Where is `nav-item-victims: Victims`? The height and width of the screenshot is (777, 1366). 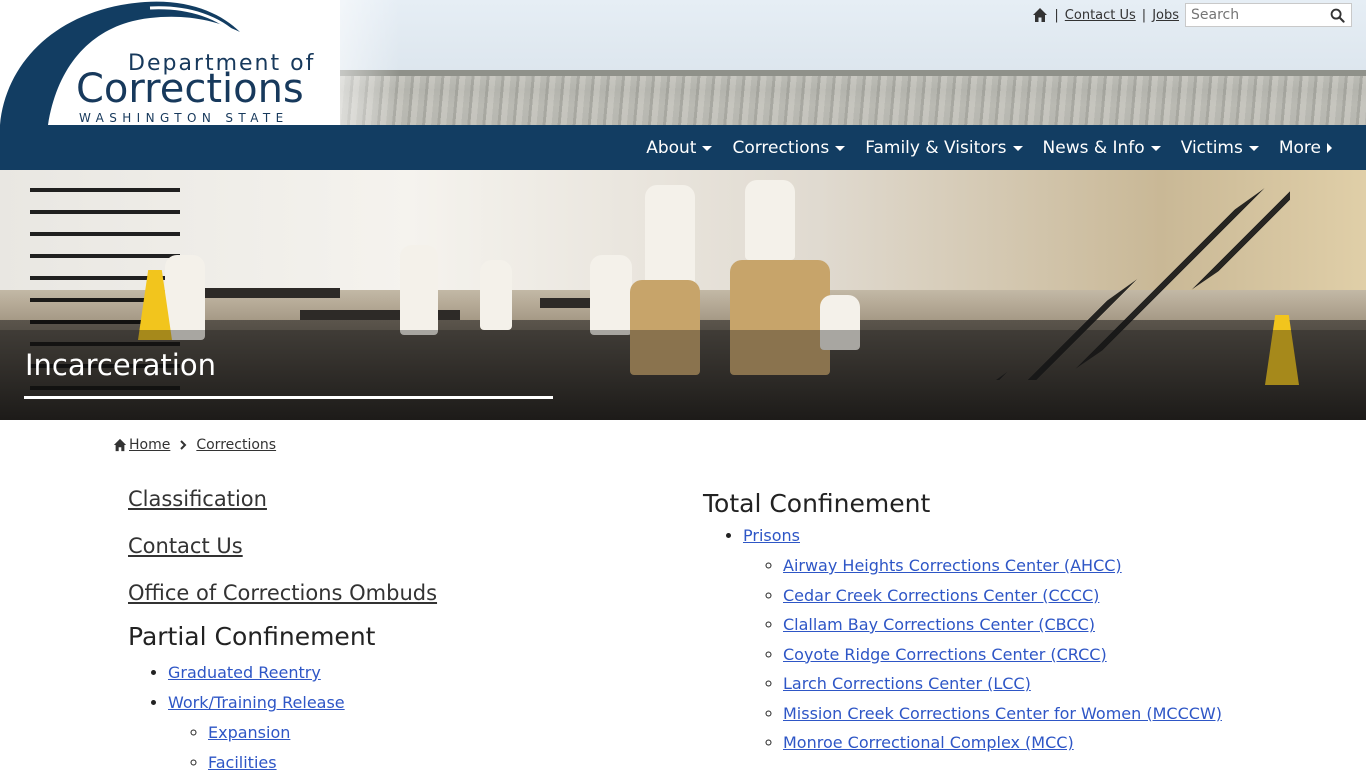
nav-item-victims: Victims is located at coordinates (1220, 148).